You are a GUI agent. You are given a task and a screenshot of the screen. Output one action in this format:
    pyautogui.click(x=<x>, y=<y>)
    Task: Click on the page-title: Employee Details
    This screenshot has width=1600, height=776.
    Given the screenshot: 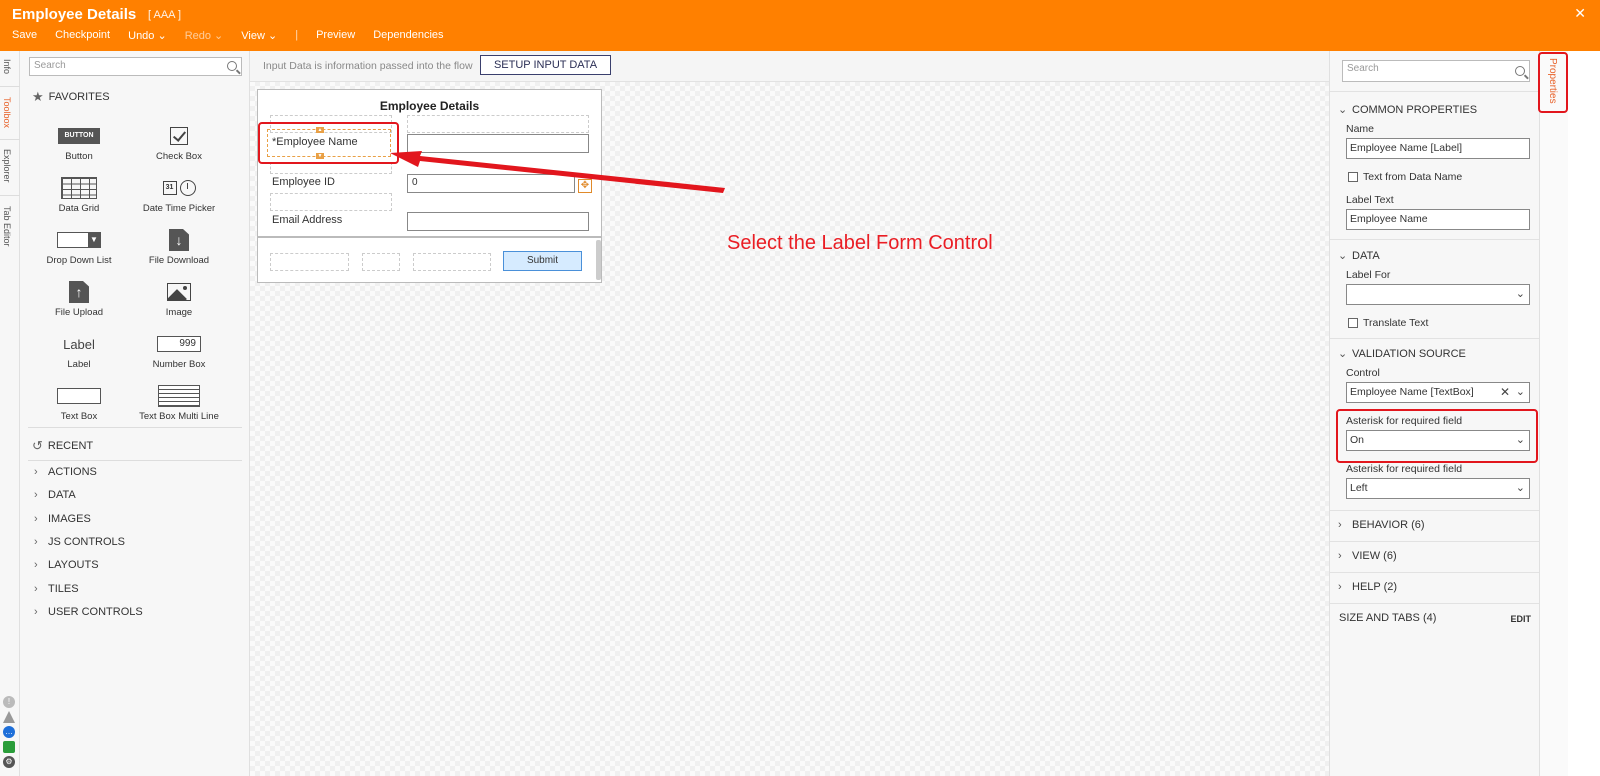 What is the action you would take?
    pyautogui.click(x=74, y=14)
    